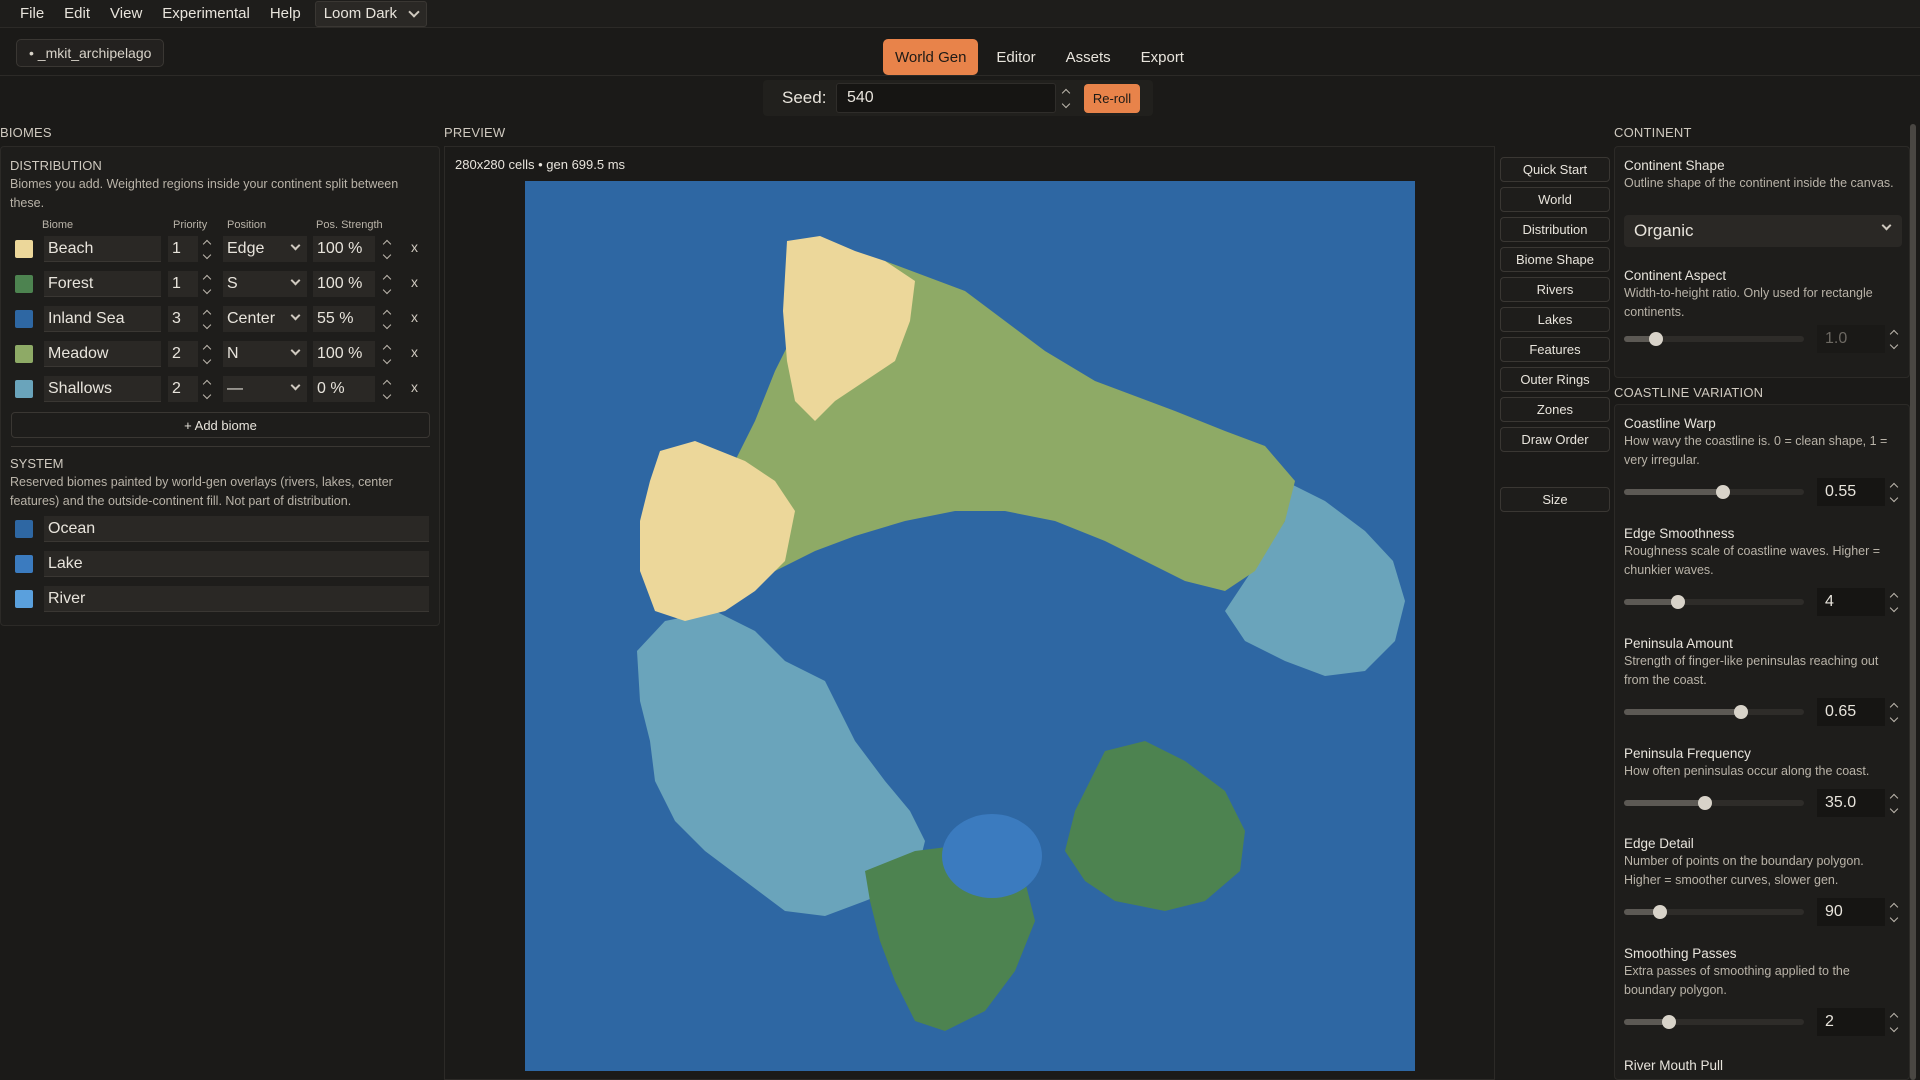  Describe the element at coordinates (102, 354) in the screenshot. I see `biome-name-field: Meadow` at that location.